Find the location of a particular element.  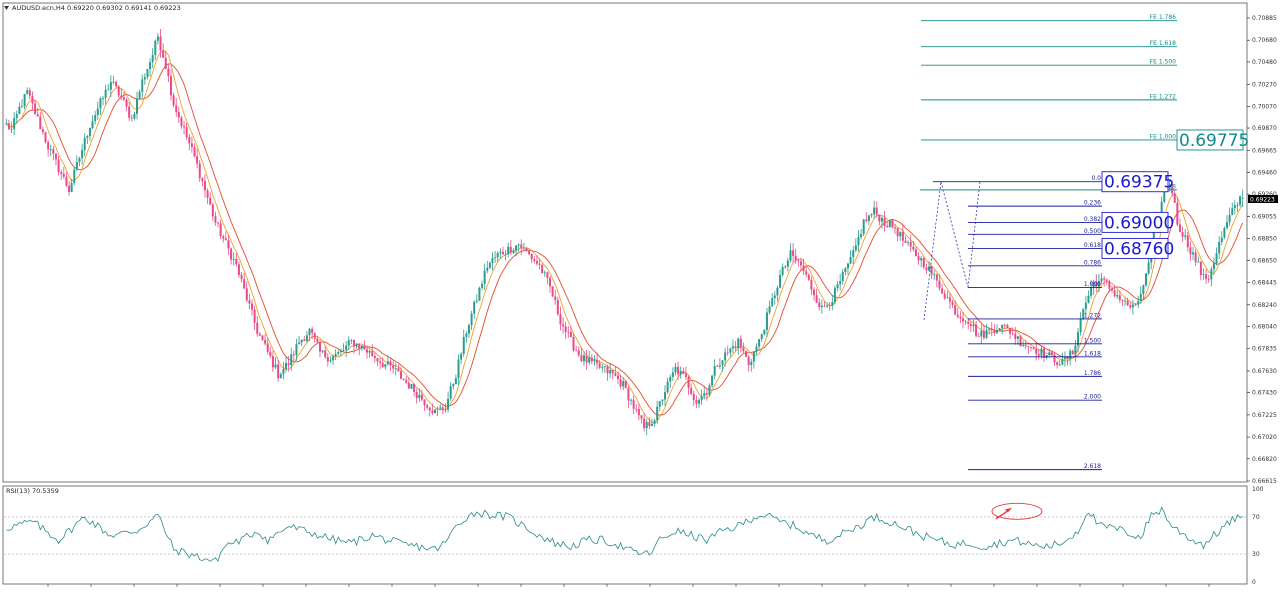

price-tick-label: 0.68040 is located at coordinates (1264, 326).